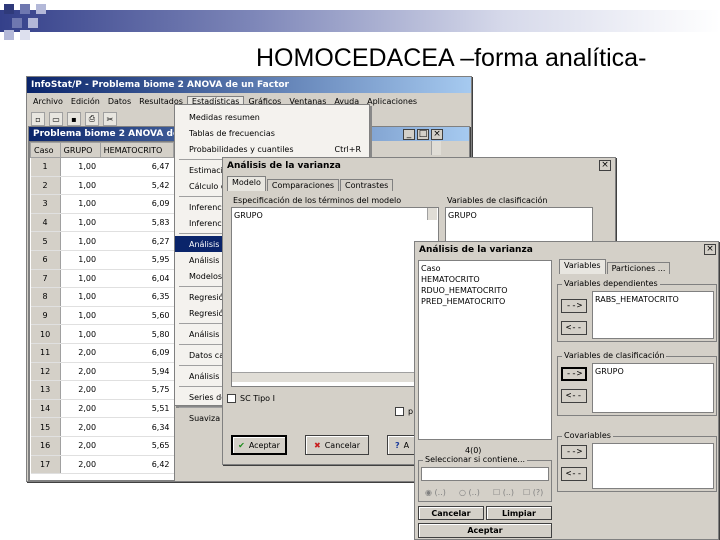 Image resolution: width=720 pixels, height=540 pixels. I want to click on filter-input, so click(485, 474).